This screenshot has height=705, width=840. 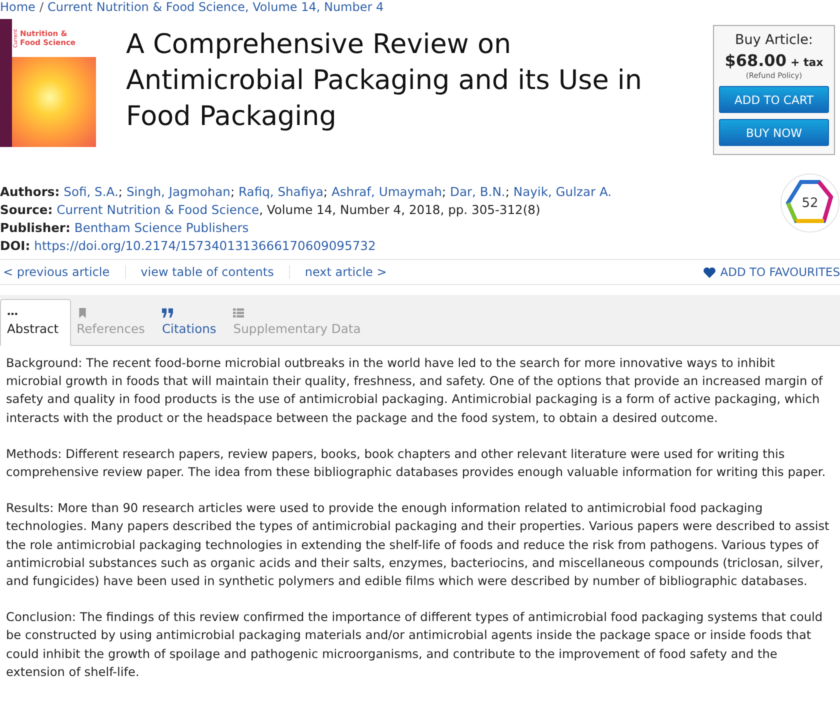 I want to click on altmetric-score: 52, so click(x=810, y=203).